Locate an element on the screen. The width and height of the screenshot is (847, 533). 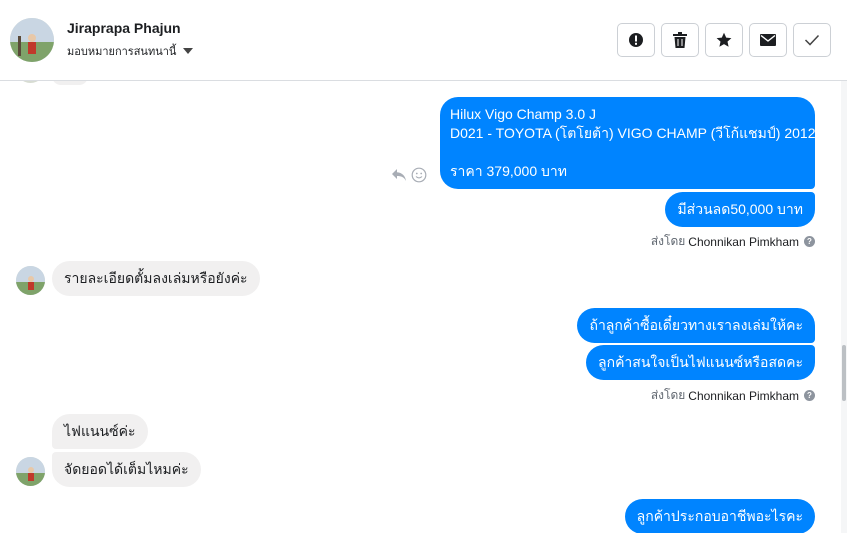
alert-circle-icon is located at coordinates (636, 40).